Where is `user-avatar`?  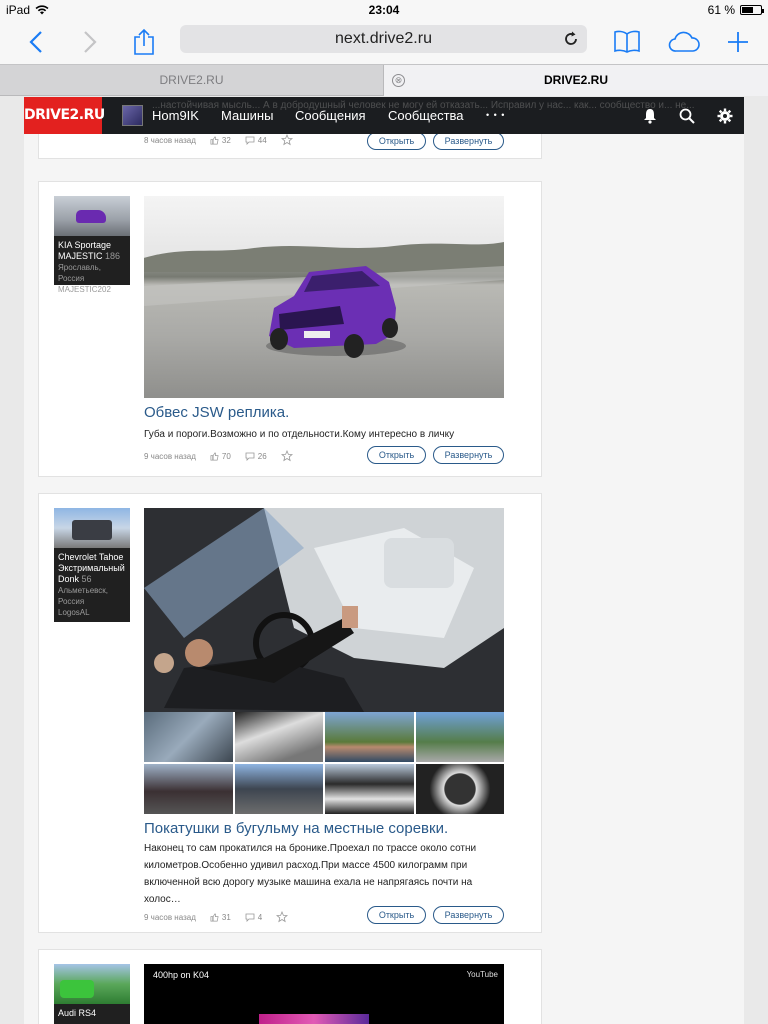
user-avatar is located at coordinates (132, 115).